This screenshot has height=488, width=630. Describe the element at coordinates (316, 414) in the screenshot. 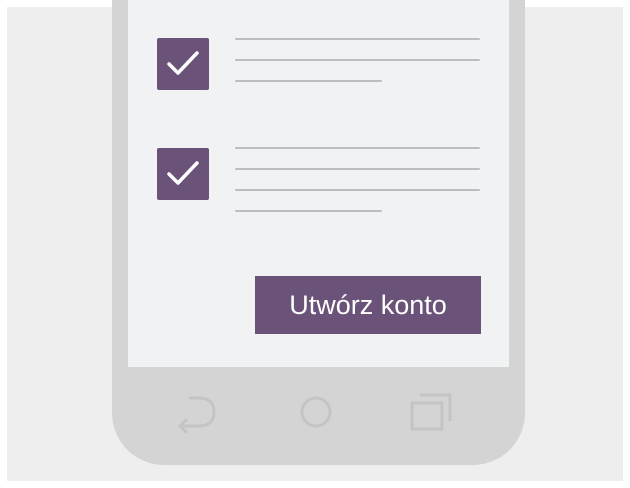

I see `home-icon` at that location.